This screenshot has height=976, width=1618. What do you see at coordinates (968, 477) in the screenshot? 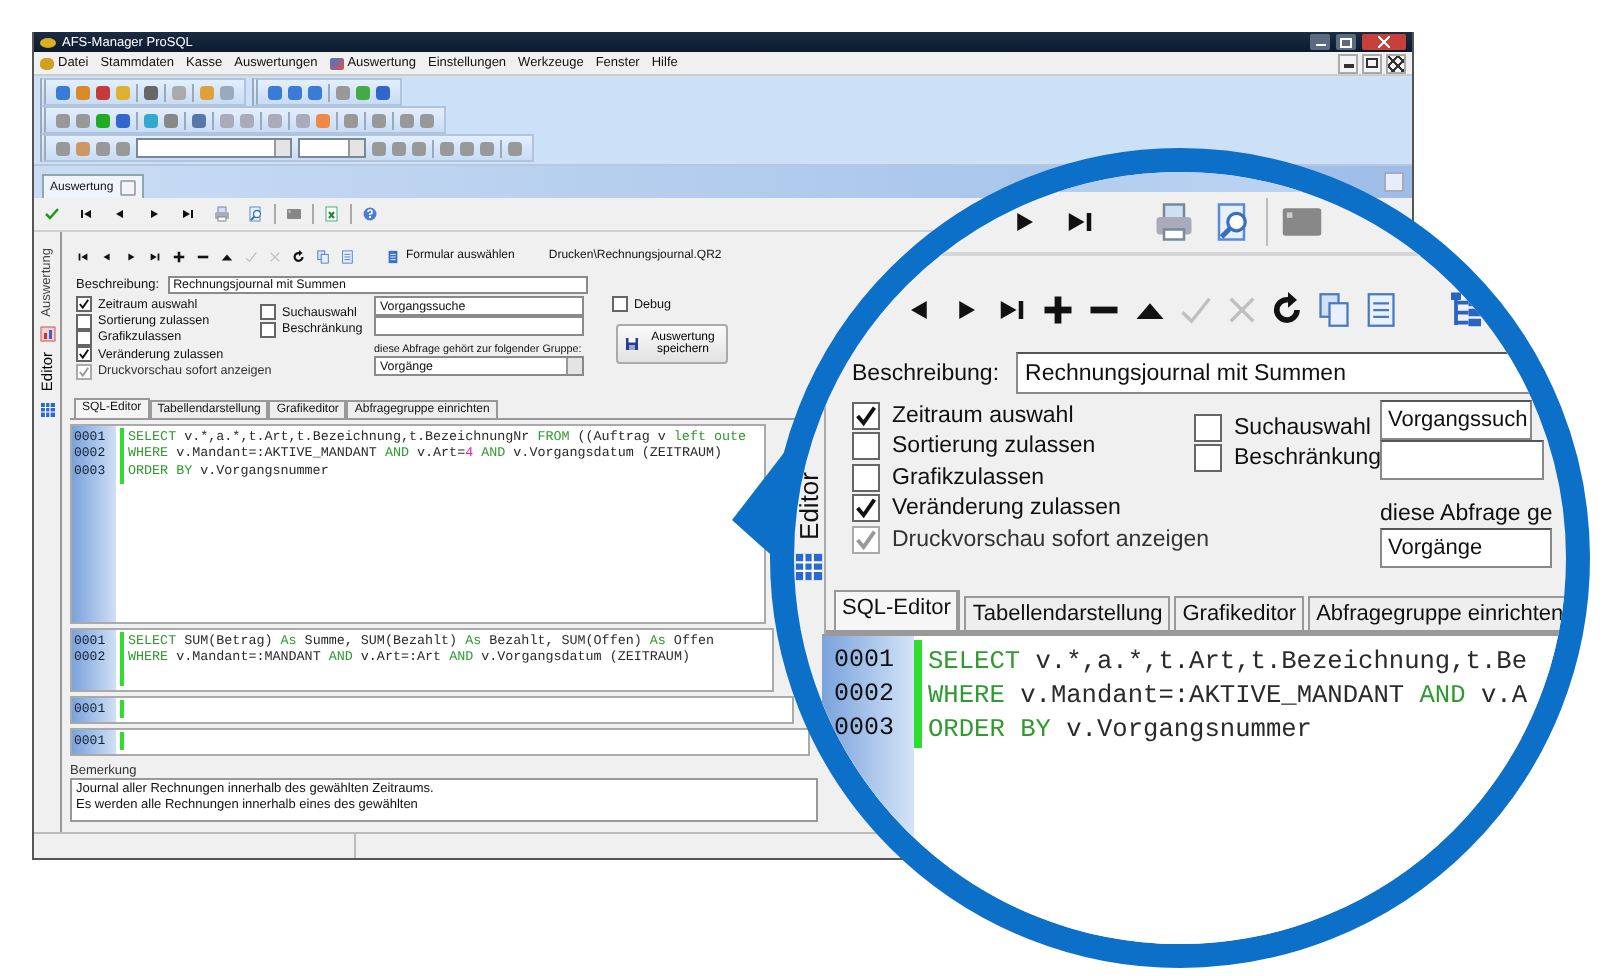
I see `checkbox-label: Grafikzulassen` at bounding box center [968, 477].